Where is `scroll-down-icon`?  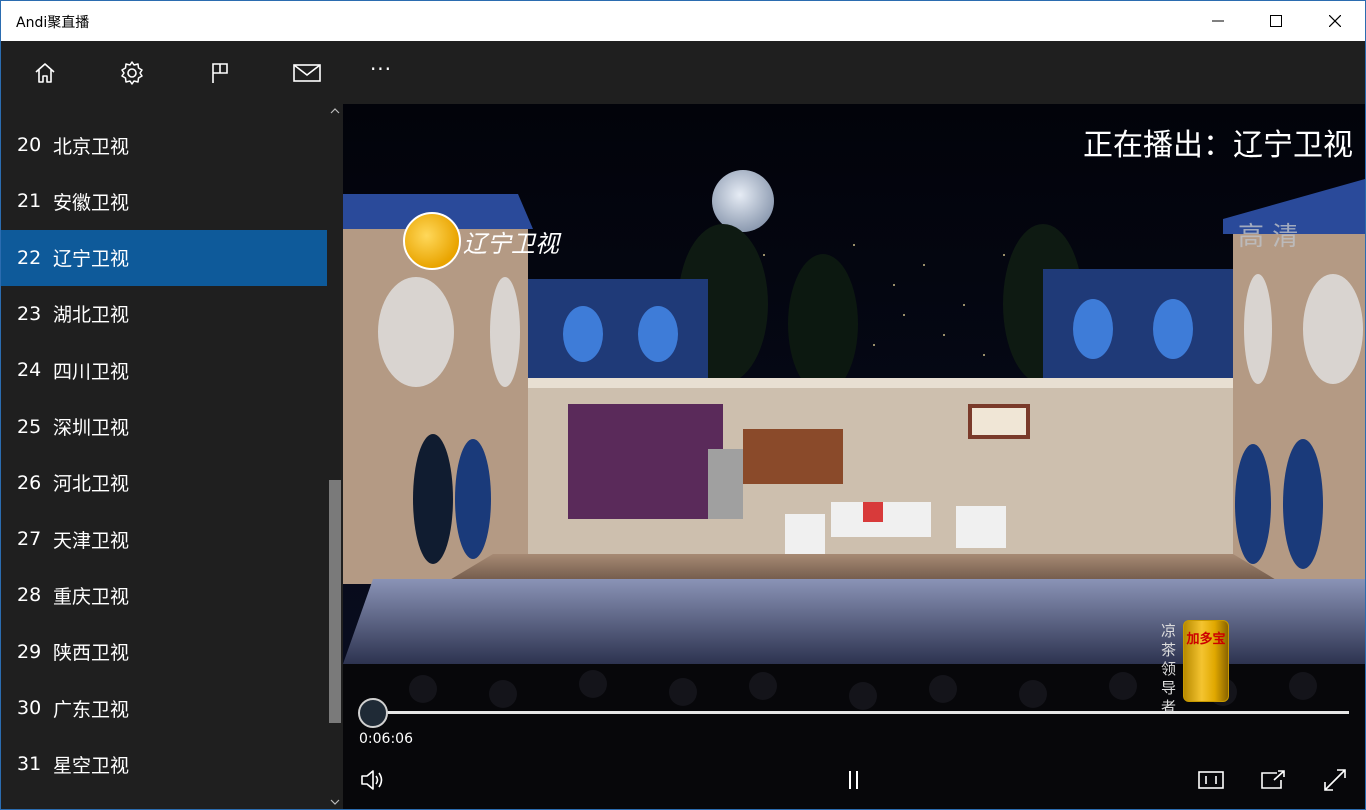
scroll-down-icon is located at coordinates (335, 802).